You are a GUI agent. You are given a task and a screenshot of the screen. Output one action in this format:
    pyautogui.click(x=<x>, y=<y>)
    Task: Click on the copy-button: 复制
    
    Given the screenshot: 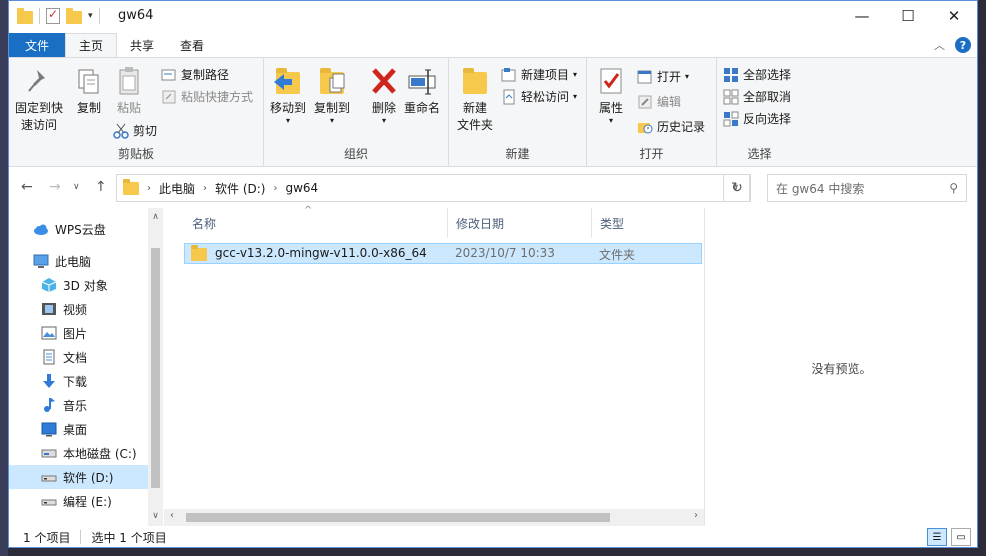 What is the action you would take?
    pyautogui.click(x=89, y=90)
    